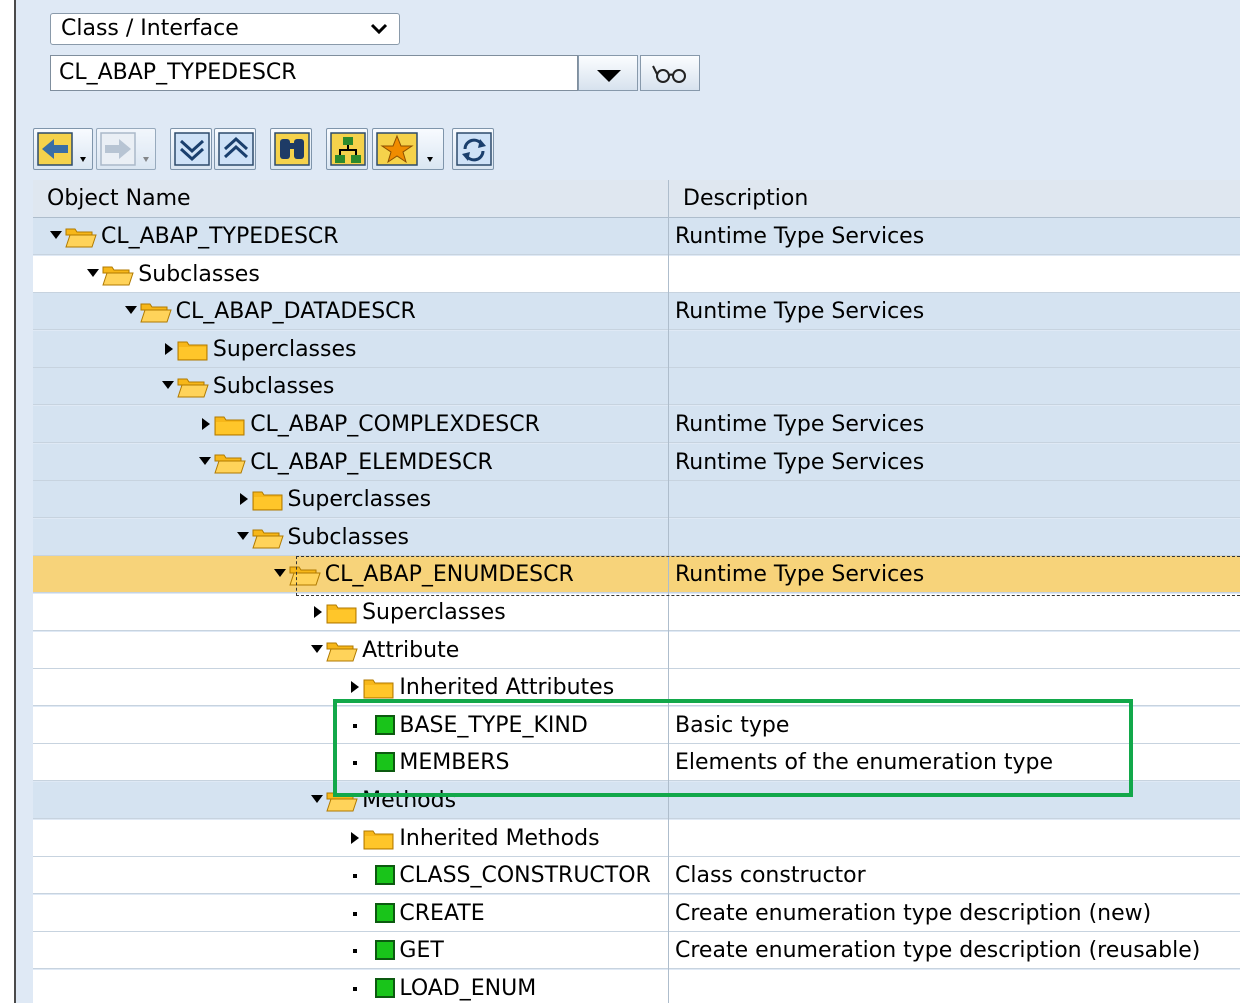 The image size is (1240, 1003). What do you see at coordinates (150, 28) in the screenshot?
I see `object-type-value: Class / Interface` at bounding box center [150, 28].